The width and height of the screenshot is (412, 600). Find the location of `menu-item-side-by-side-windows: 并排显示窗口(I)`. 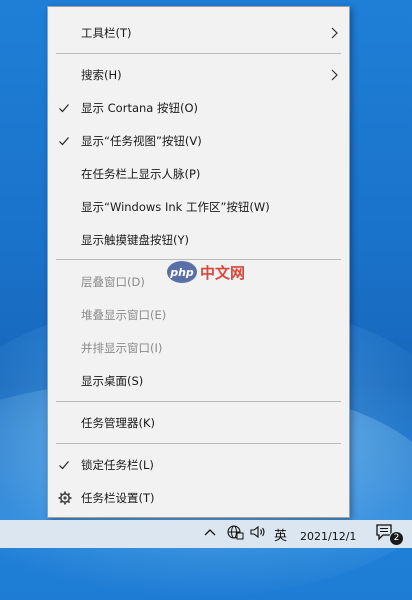

menu-item-side-by-side-windows: 并排显示窗口(I) is located at coordinates (198, 348).